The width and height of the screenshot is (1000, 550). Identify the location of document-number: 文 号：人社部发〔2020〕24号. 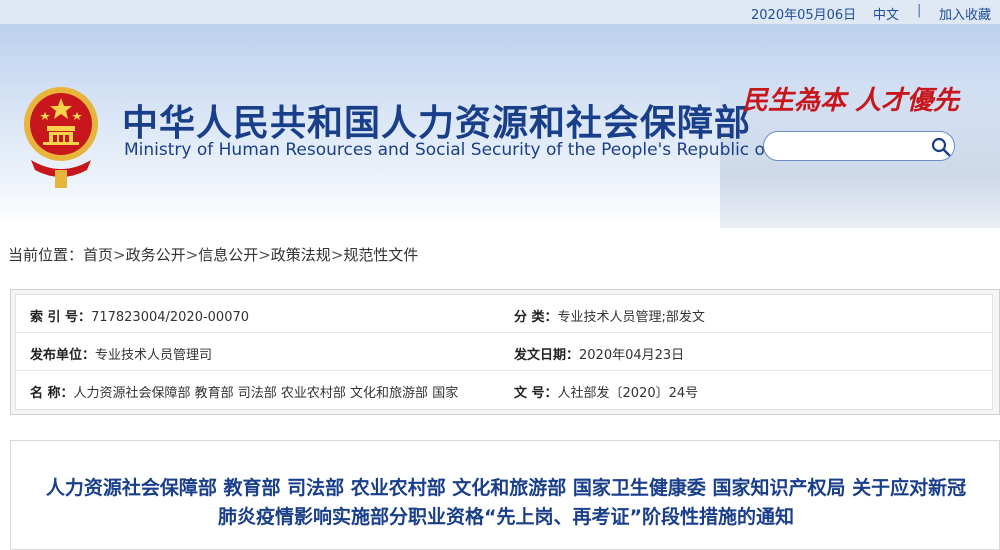
(749, 391).